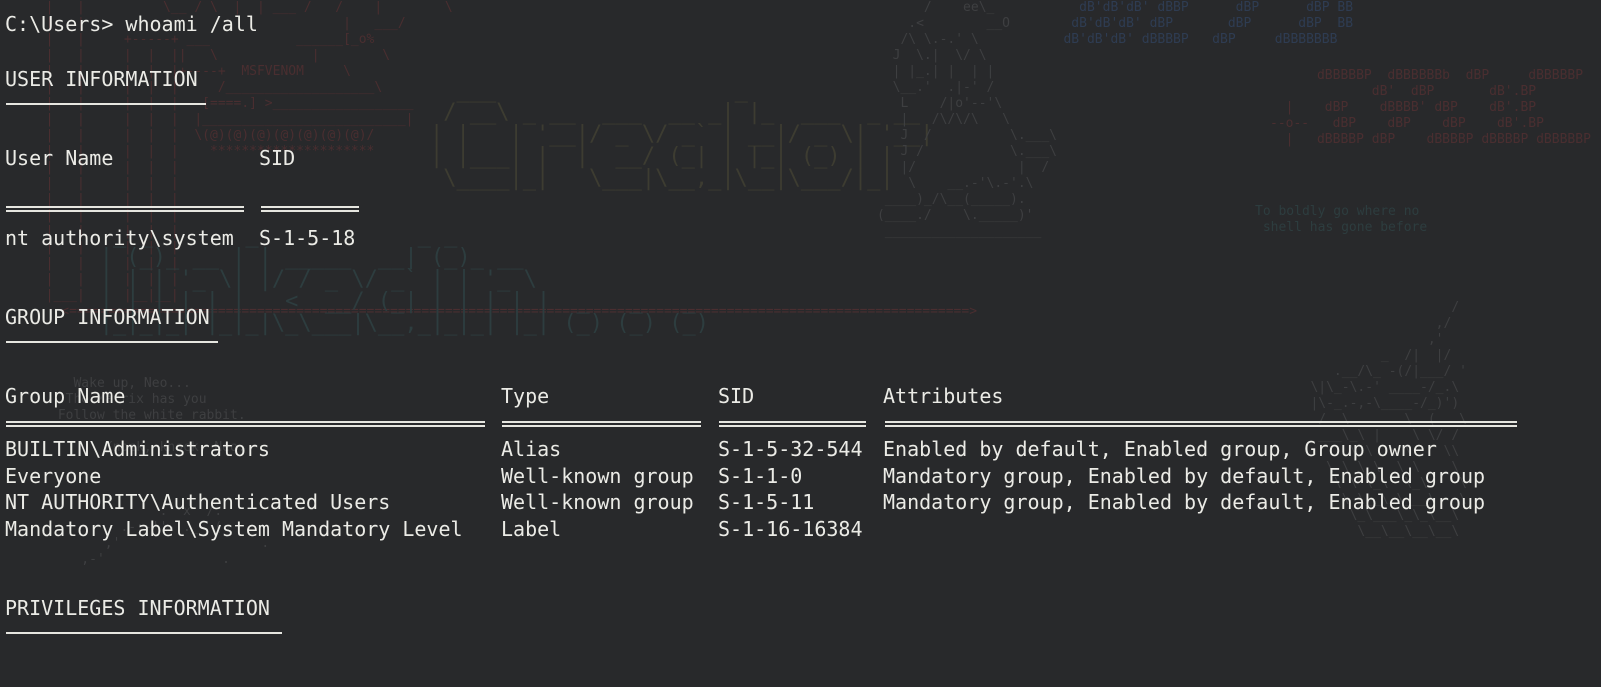 This screenshot has height=687, width=1601. I want to click on user-info-heading-underline, so click(106, 104).